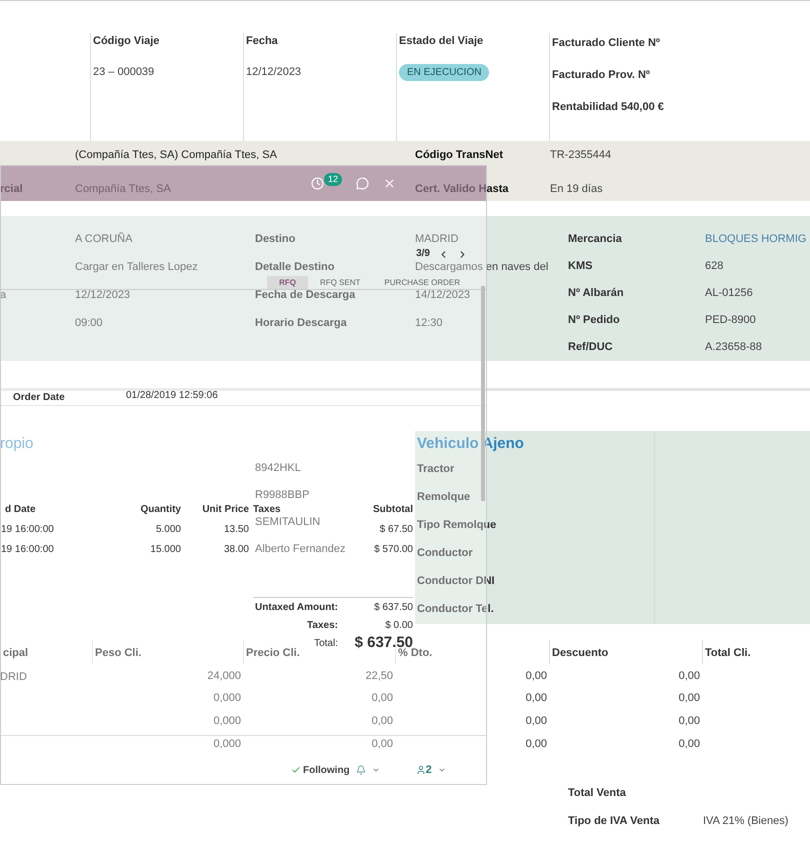 Image resolution: width=810 pixels, height=867 pixels. Describe the element at coordinates (118, 653) in the screenshot. I see `column-header: Peso Cli.` at that location.